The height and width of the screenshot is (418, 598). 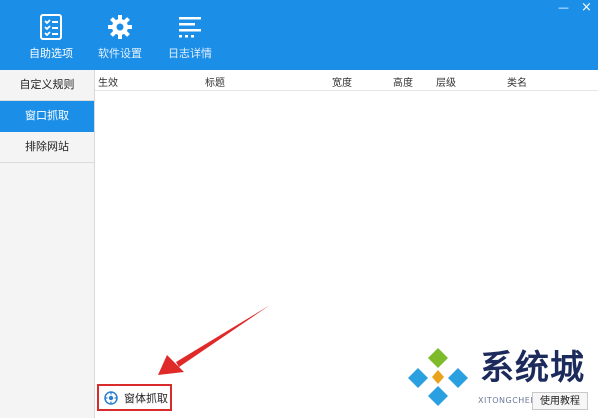 What do you see at coordinates (146, 398) in the screenshot?
I see `window-capture-label: 窗体抓取` at bounding box center [146, 398].